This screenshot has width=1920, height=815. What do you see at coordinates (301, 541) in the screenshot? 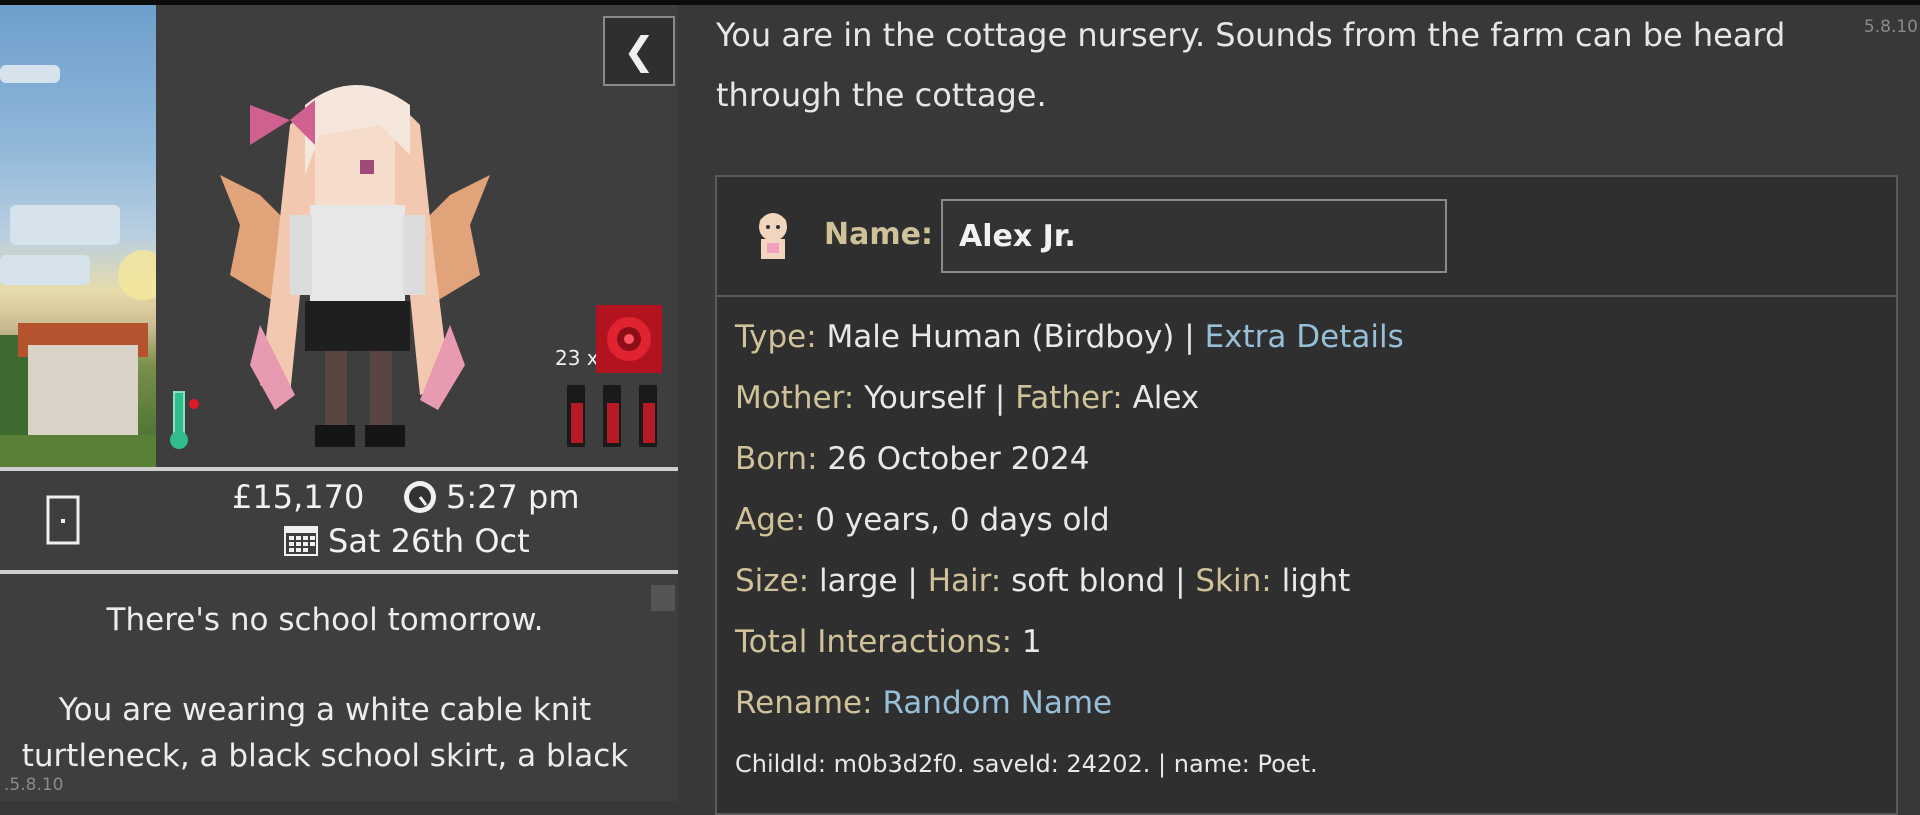
I see `calendar-icon` at bounding box center [301, 541].